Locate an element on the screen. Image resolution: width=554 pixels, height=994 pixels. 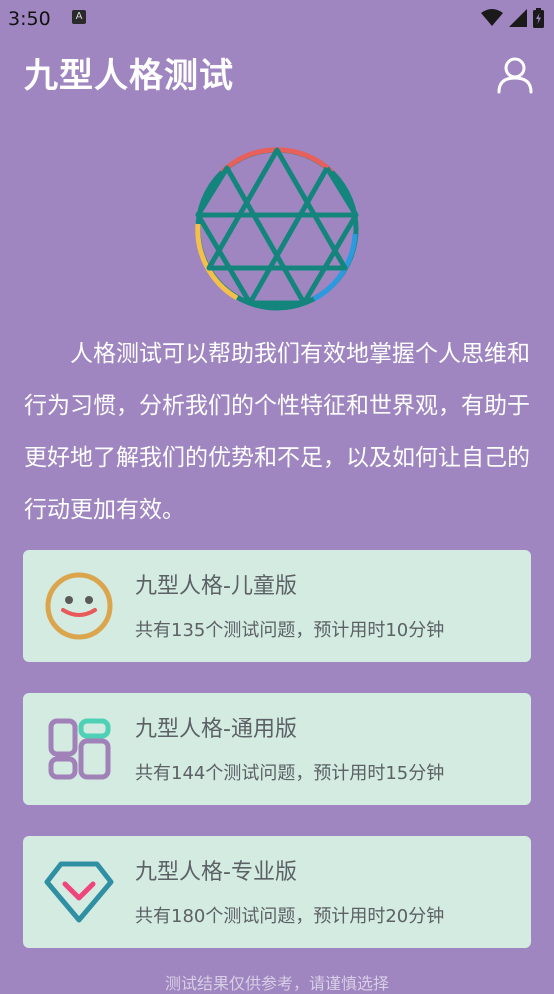
status-indicators is located at coordinates (512, 18).